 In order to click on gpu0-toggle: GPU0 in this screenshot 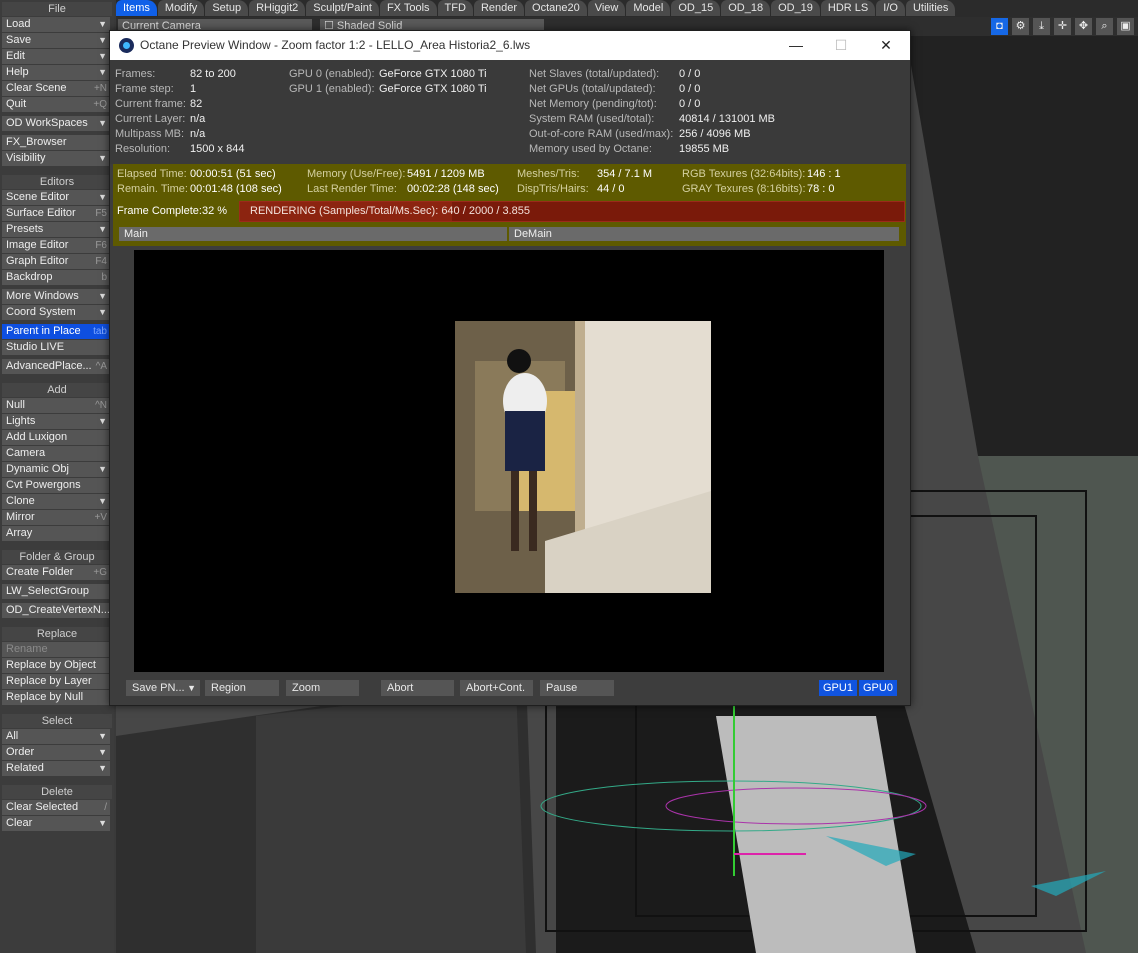, I will do `click(878, 688)`.